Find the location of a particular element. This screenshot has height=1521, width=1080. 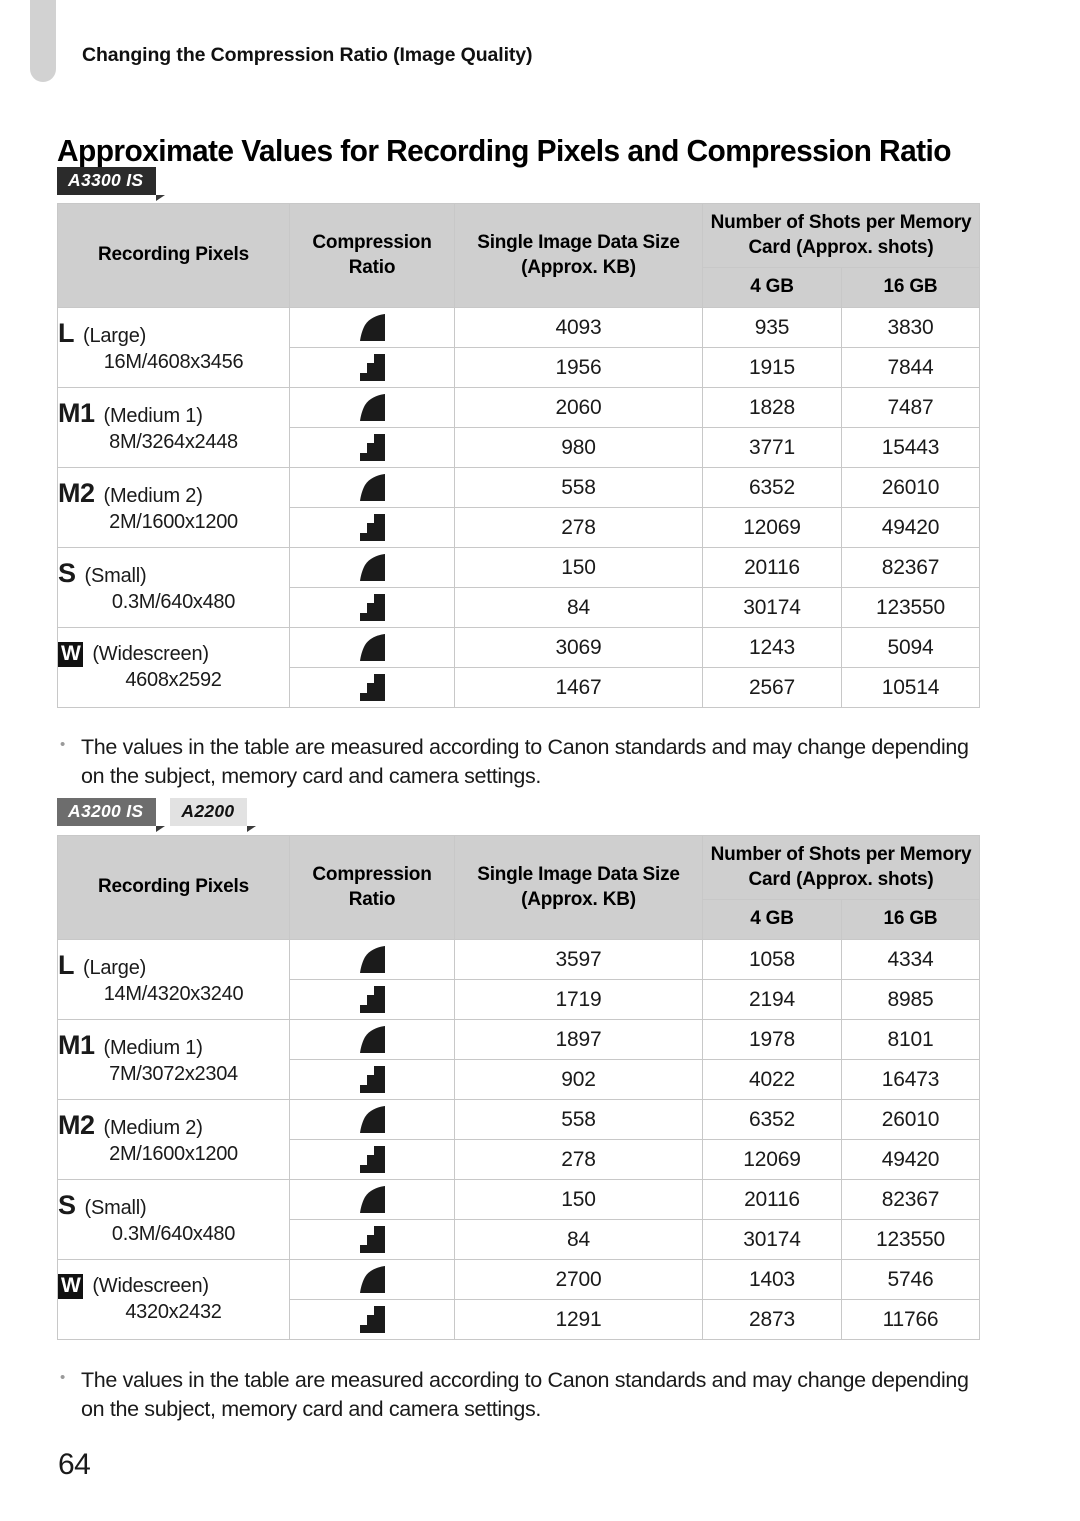

shots-16gb-cell: 5746 is located at coordinates (910, 1280).